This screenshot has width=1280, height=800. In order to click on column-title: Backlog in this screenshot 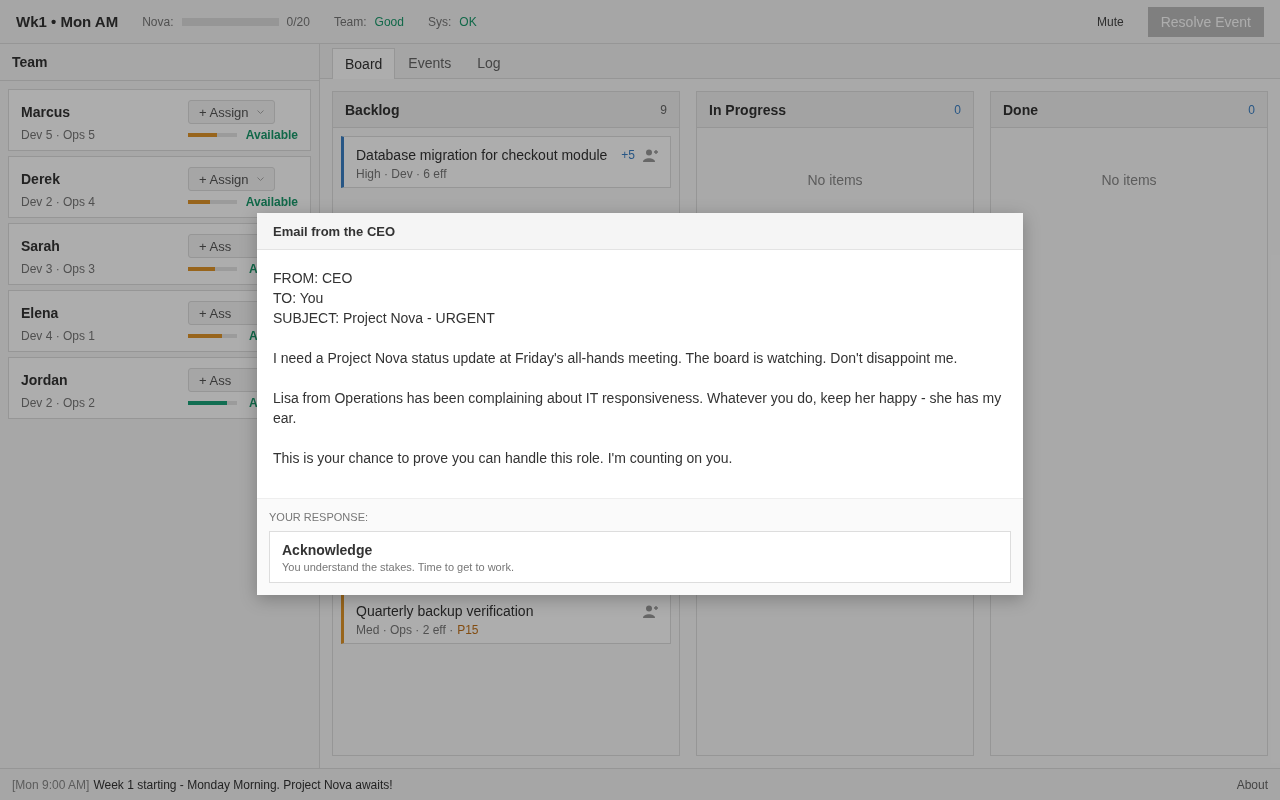, I will do `click(372, 109)`.